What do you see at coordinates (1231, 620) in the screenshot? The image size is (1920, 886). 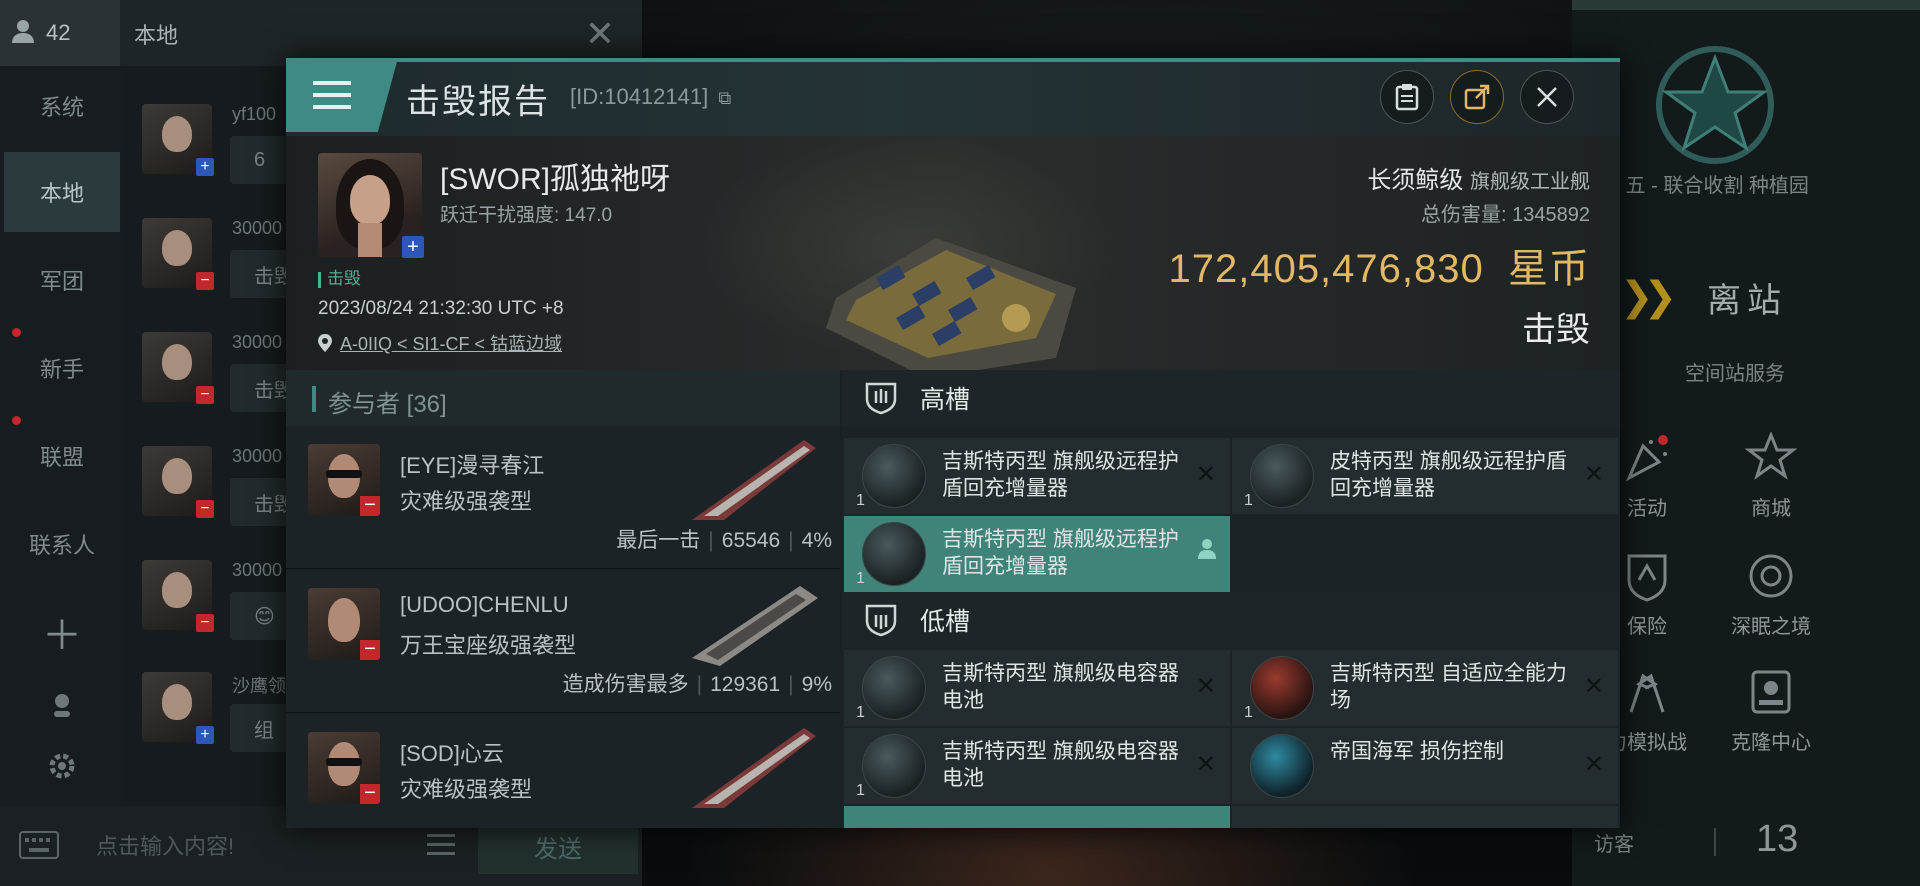 I see `low-slot-header: 低槽` at bounding box center [1231, 620].